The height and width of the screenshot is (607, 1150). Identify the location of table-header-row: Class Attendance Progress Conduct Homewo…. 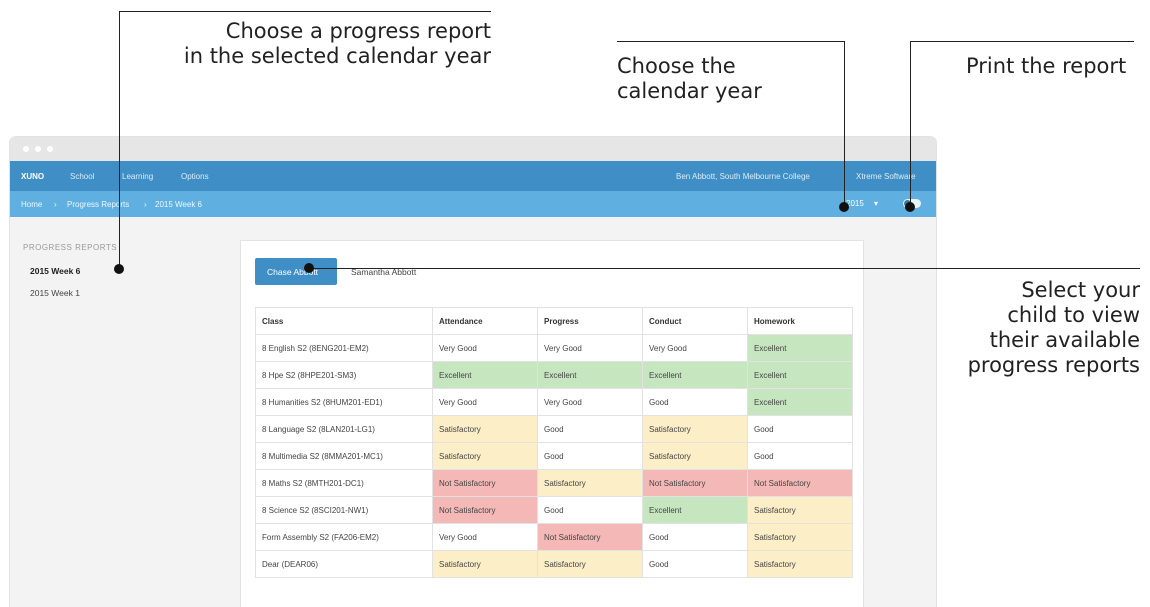
(554, 321).